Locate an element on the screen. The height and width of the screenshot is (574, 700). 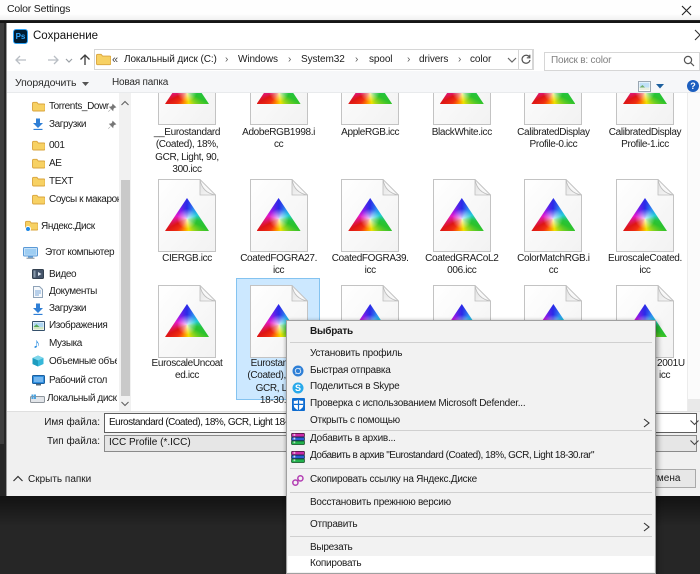
svg-text: S is located at coordinates (298, 388).